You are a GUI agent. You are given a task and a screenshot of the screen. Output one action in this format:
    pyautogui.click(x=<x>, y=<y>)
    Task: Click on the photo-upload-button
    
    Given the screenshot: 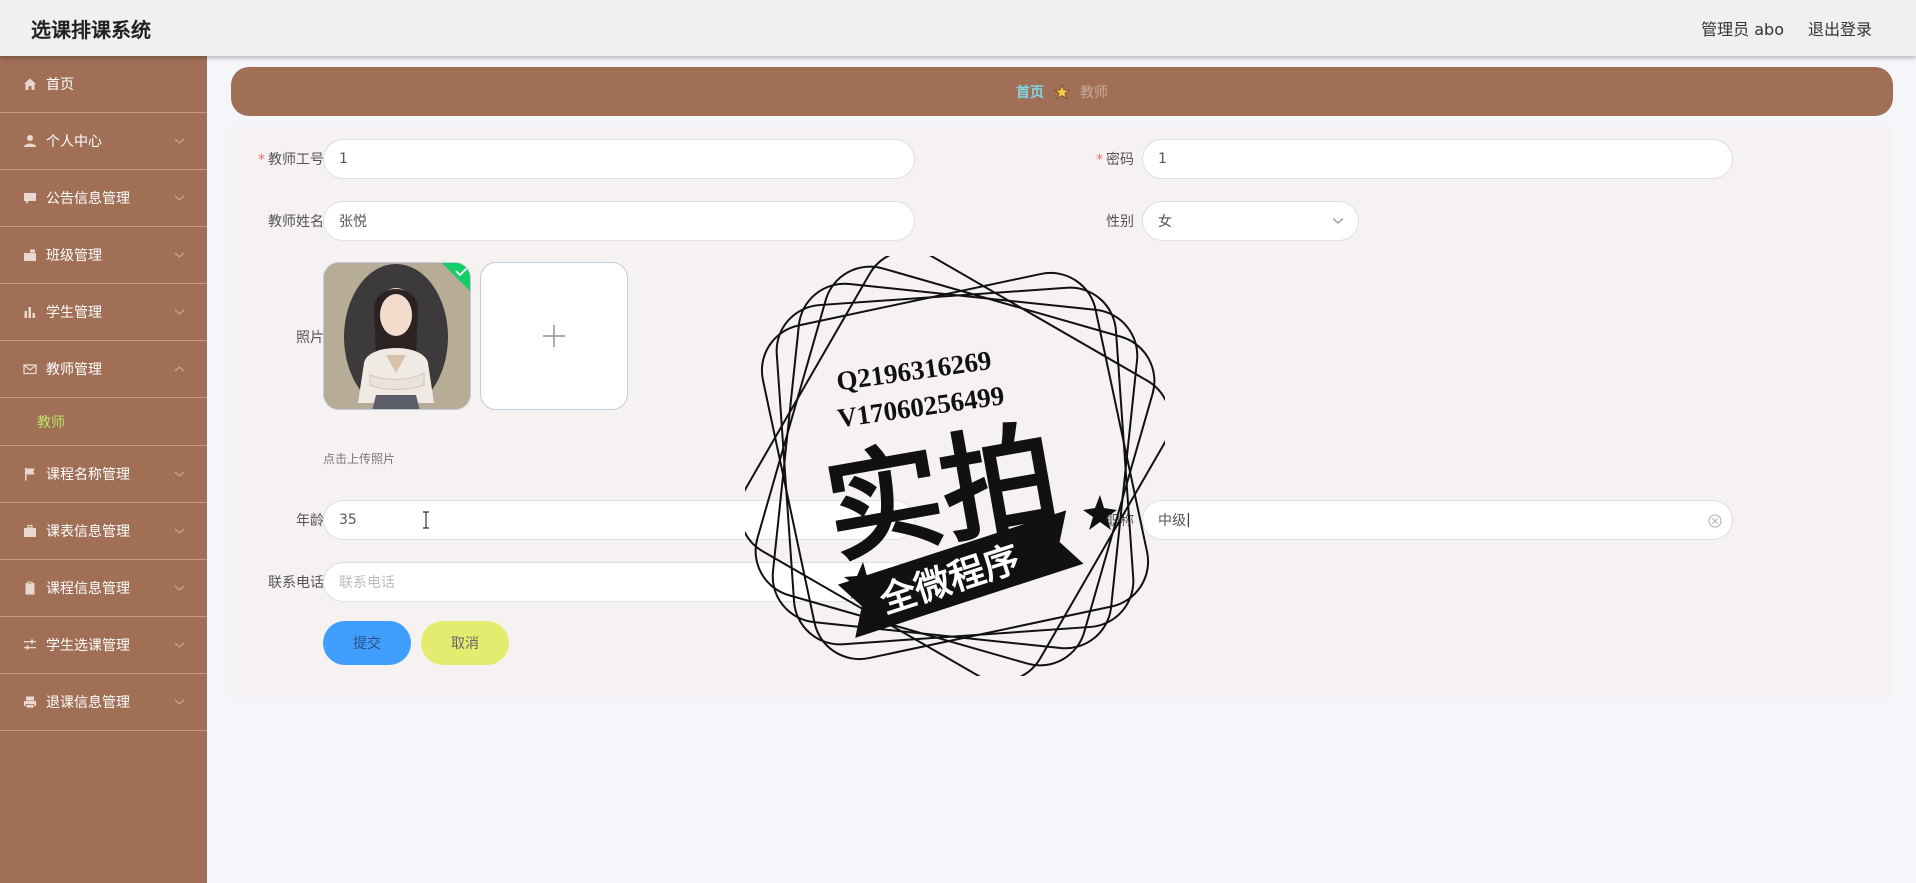 What is the action you would take?
    pyautogui.click(x=554, y=336)
    